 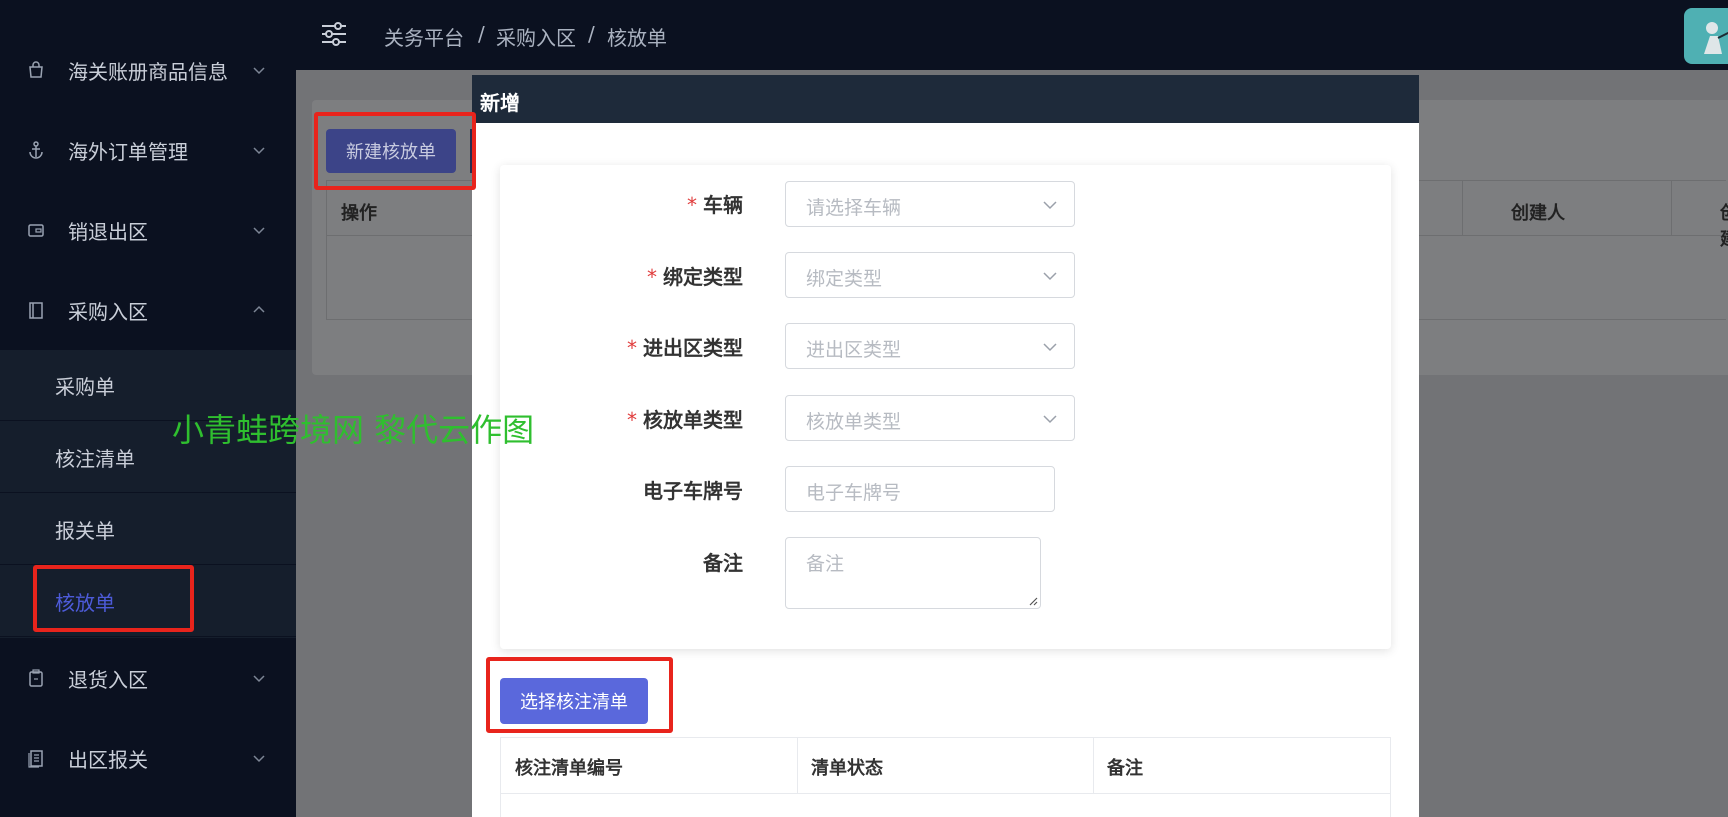 What do you see at coordinates (945, 766) in the screenshot?
I see `column-header-status: 清单状态` at bounding box center [945, 766].